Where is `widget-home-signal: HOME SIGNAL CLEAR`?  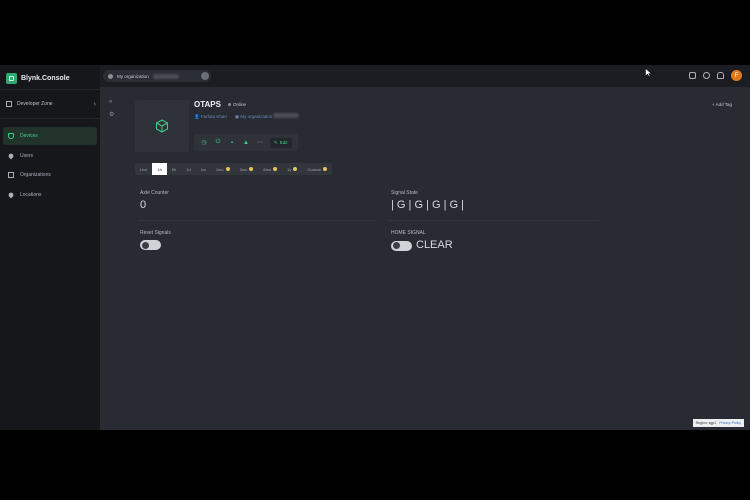
widget-home-signal: HOME SIGNAL CLEAR is located at coordinates (422, 240).